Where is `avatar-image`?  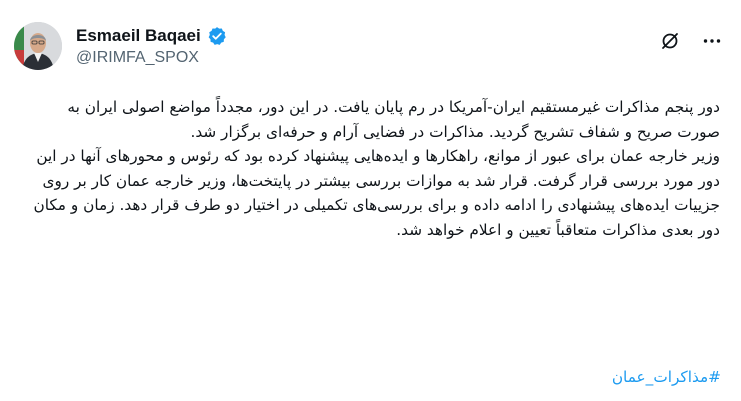 avatar-image is located at coordinates (38, 46).